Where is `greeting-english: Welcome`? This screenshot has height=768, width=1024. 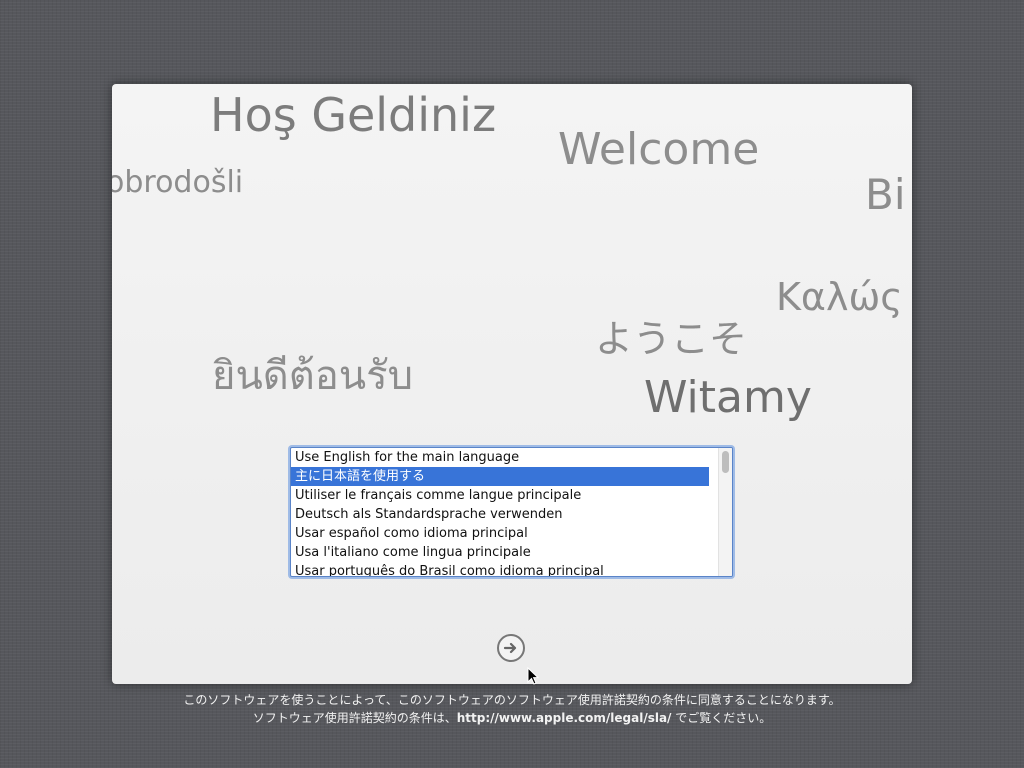
greeting-english: Welcome is located at coordinates (659, 149).